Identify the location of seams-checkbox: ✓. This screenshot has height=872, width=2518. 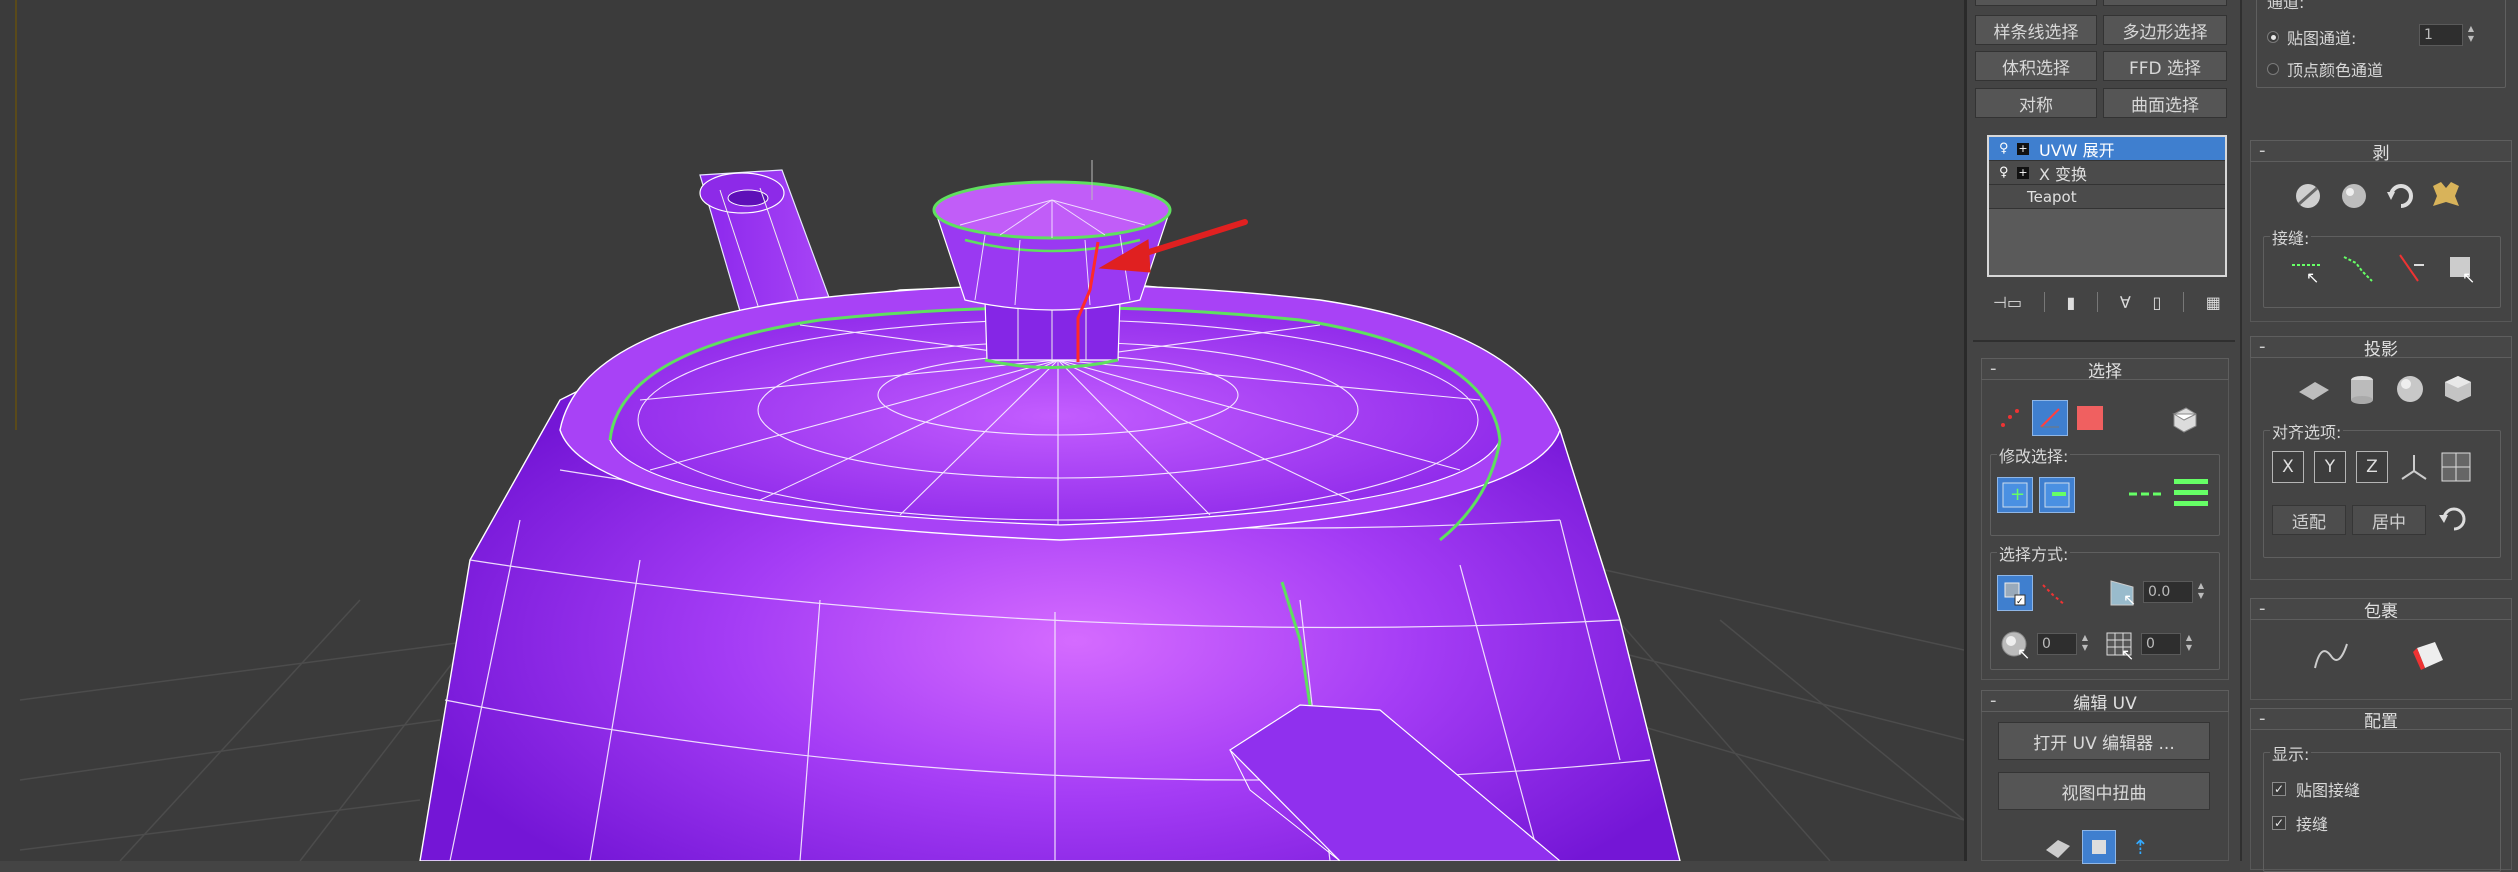
(2279, 823).